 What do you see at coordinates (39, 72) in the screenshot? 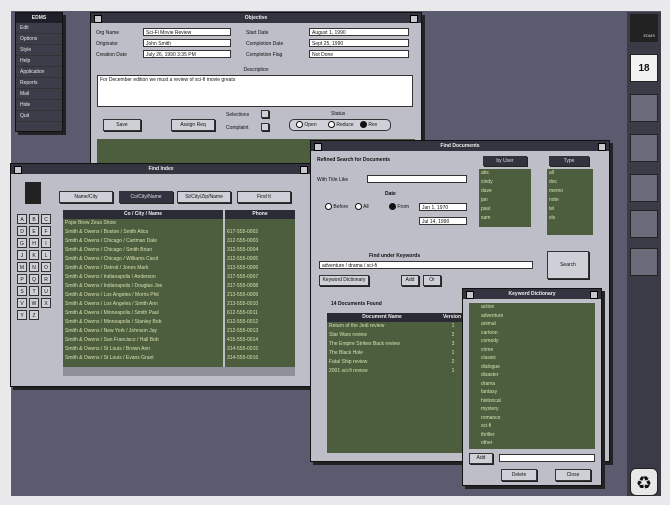
I see `menu-item-application: Application` at bounding box center [39, 72].